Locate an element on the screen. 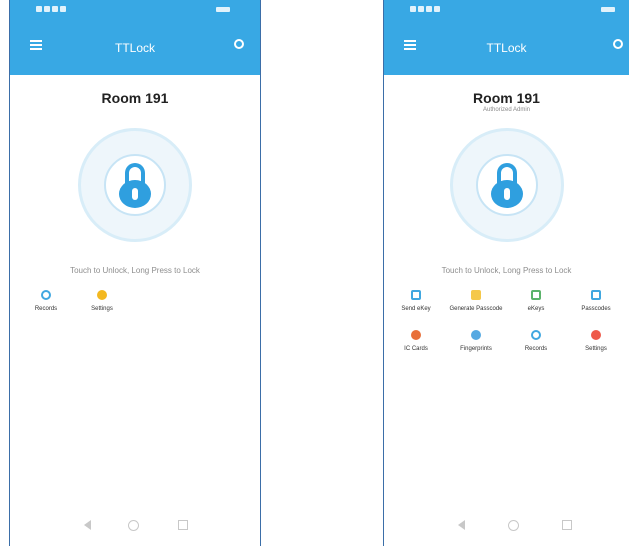 The image size is (629, 546). fingerprints-button: Fingerprints is located at coordinates (476, 350).